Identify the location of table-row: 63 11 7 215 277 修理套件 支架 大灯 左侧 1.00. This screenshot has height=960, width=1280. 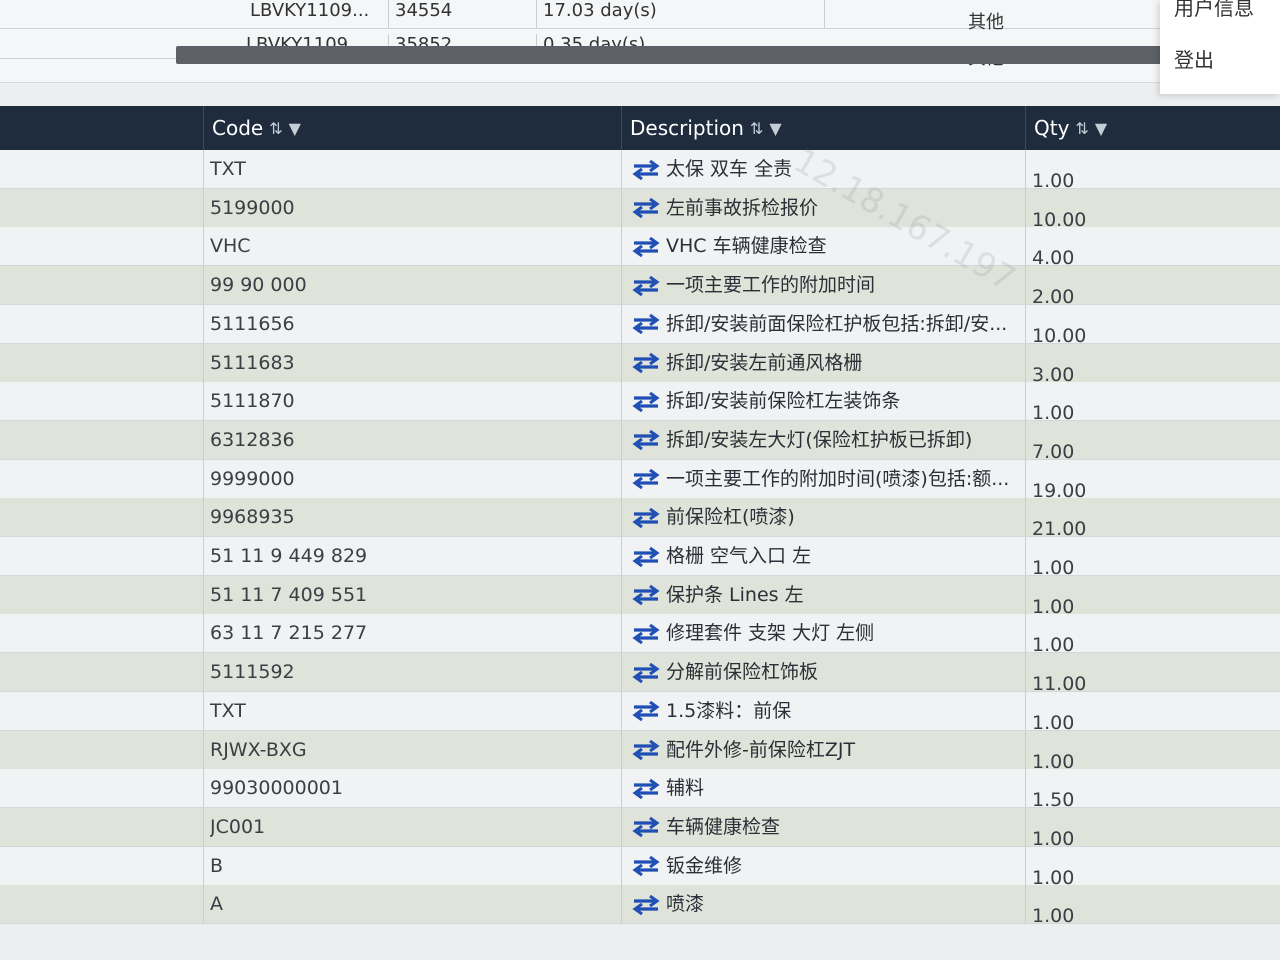
(640, 635).